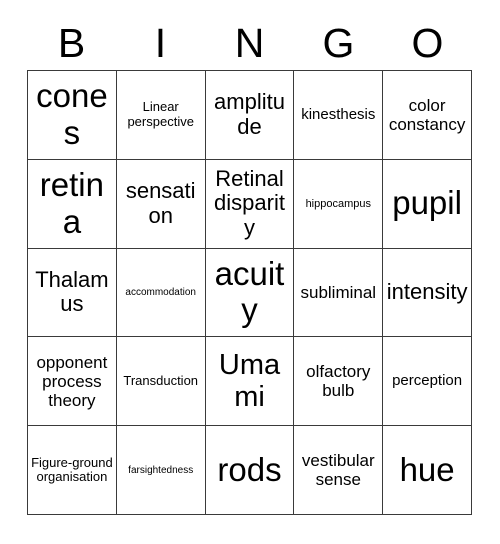 The height and width of the screenshot is (544, 500). I want to click on bingo-cell-label: subliminal, so click(338, 292).